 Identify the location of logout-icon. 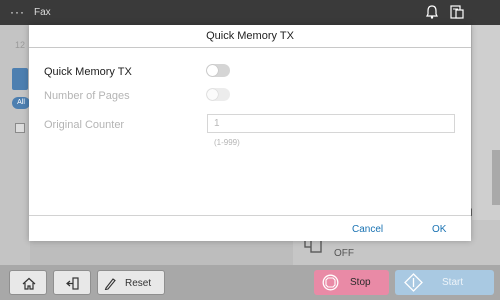
(72, 283).